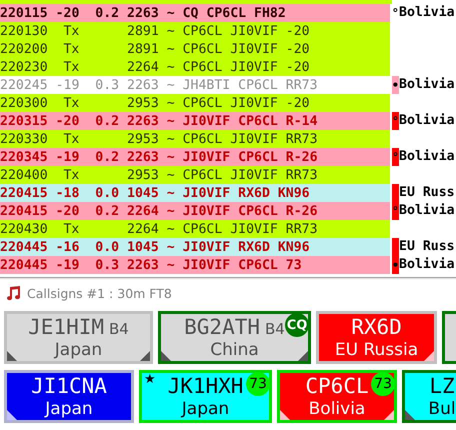  Describe the element at coordinates (24, 85) in the screenshot. I see `time-text: 220245` at that location.